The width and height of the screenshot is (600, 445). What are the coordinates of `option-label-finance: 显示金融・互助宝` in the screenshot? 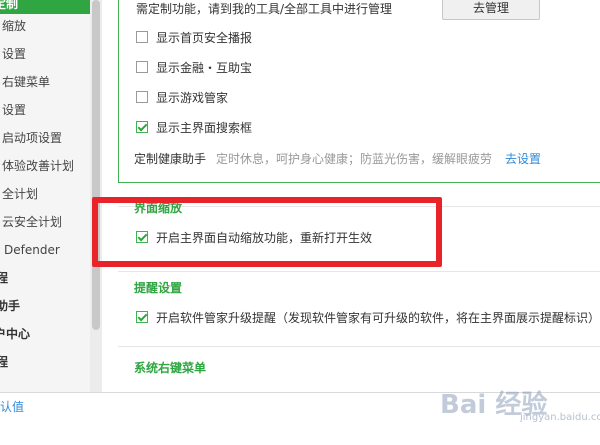 It's located at (204, 68).